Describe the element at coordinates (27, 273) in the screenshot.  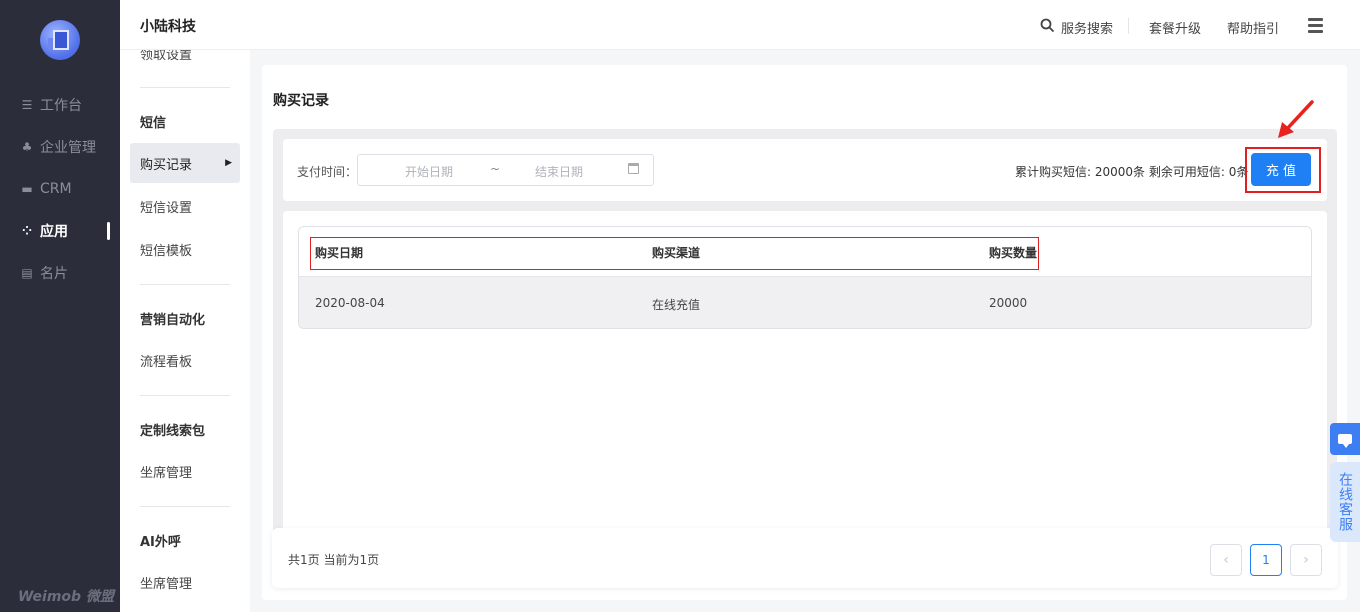
I see `business-card-icon: ▤` at that location.